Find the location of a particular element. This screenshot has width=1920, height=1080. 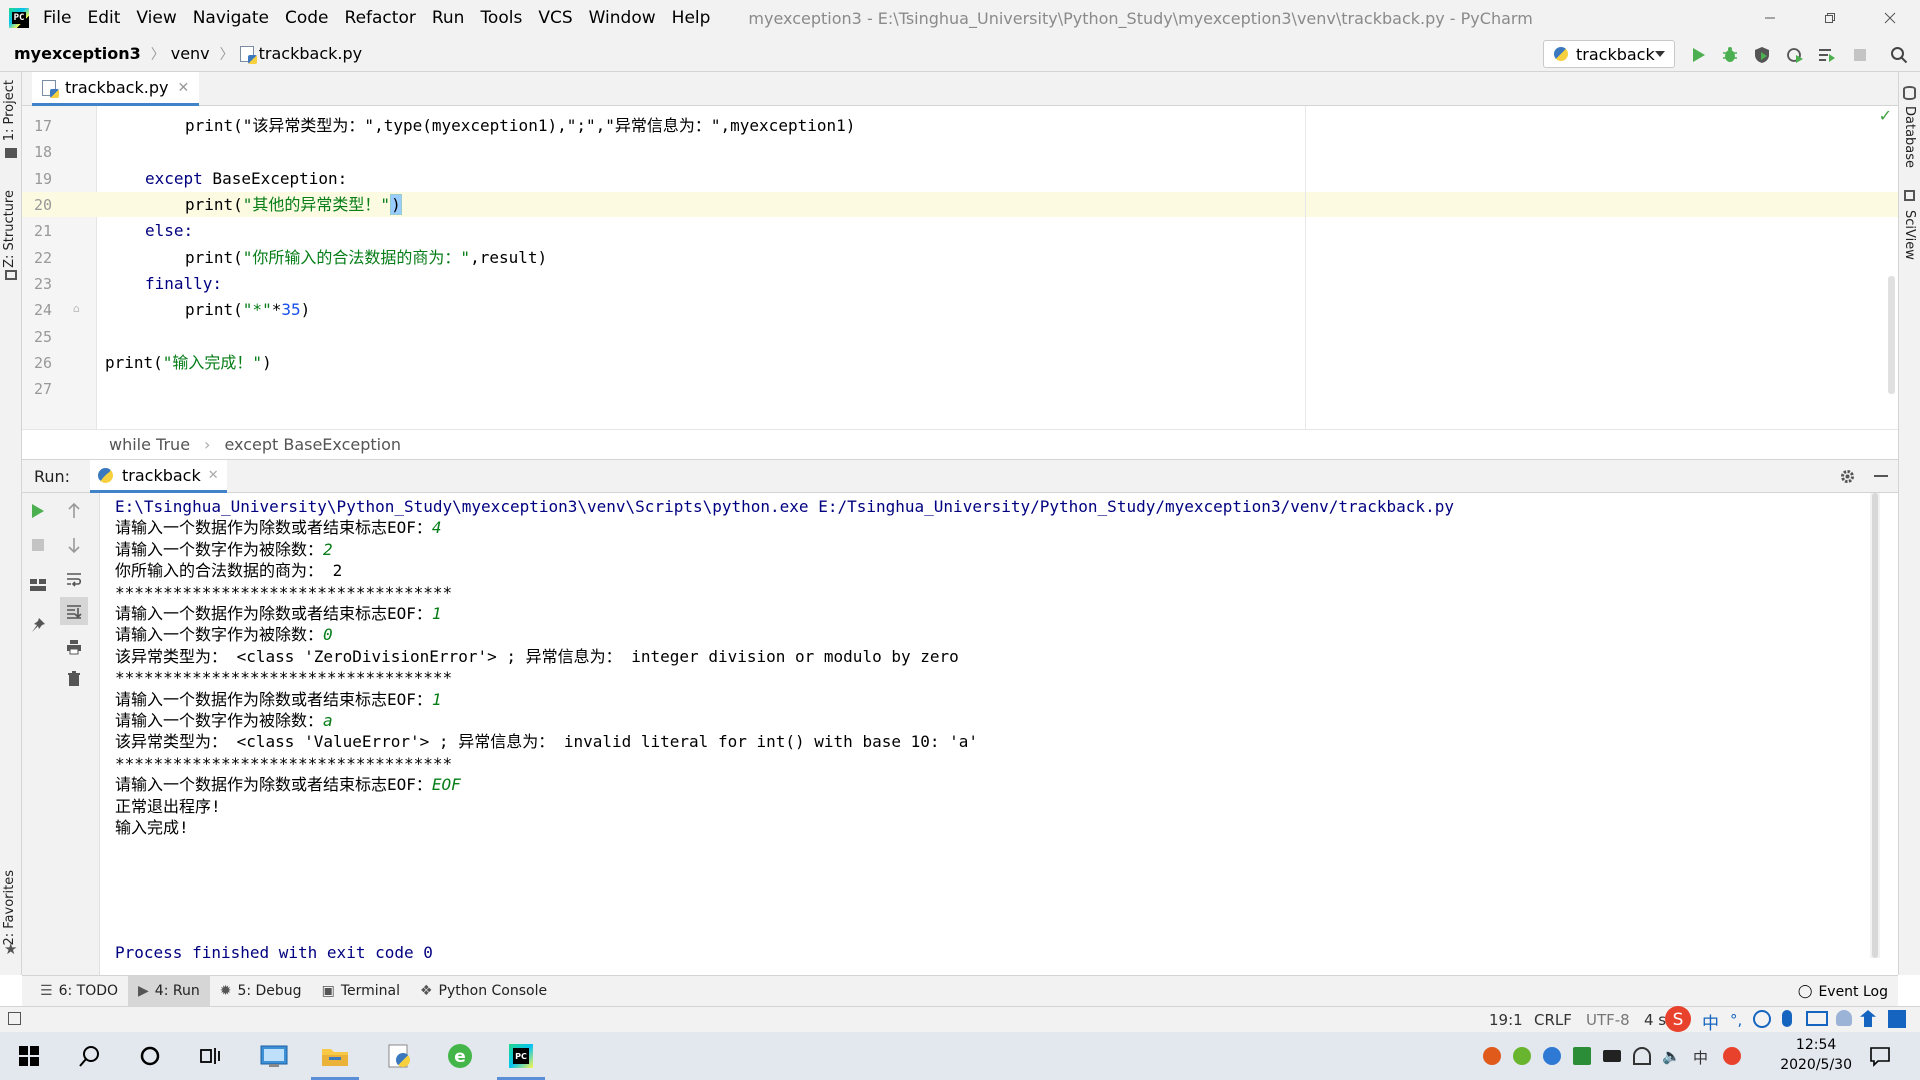

nav-folder: venv is located at coordinates (190, 53).